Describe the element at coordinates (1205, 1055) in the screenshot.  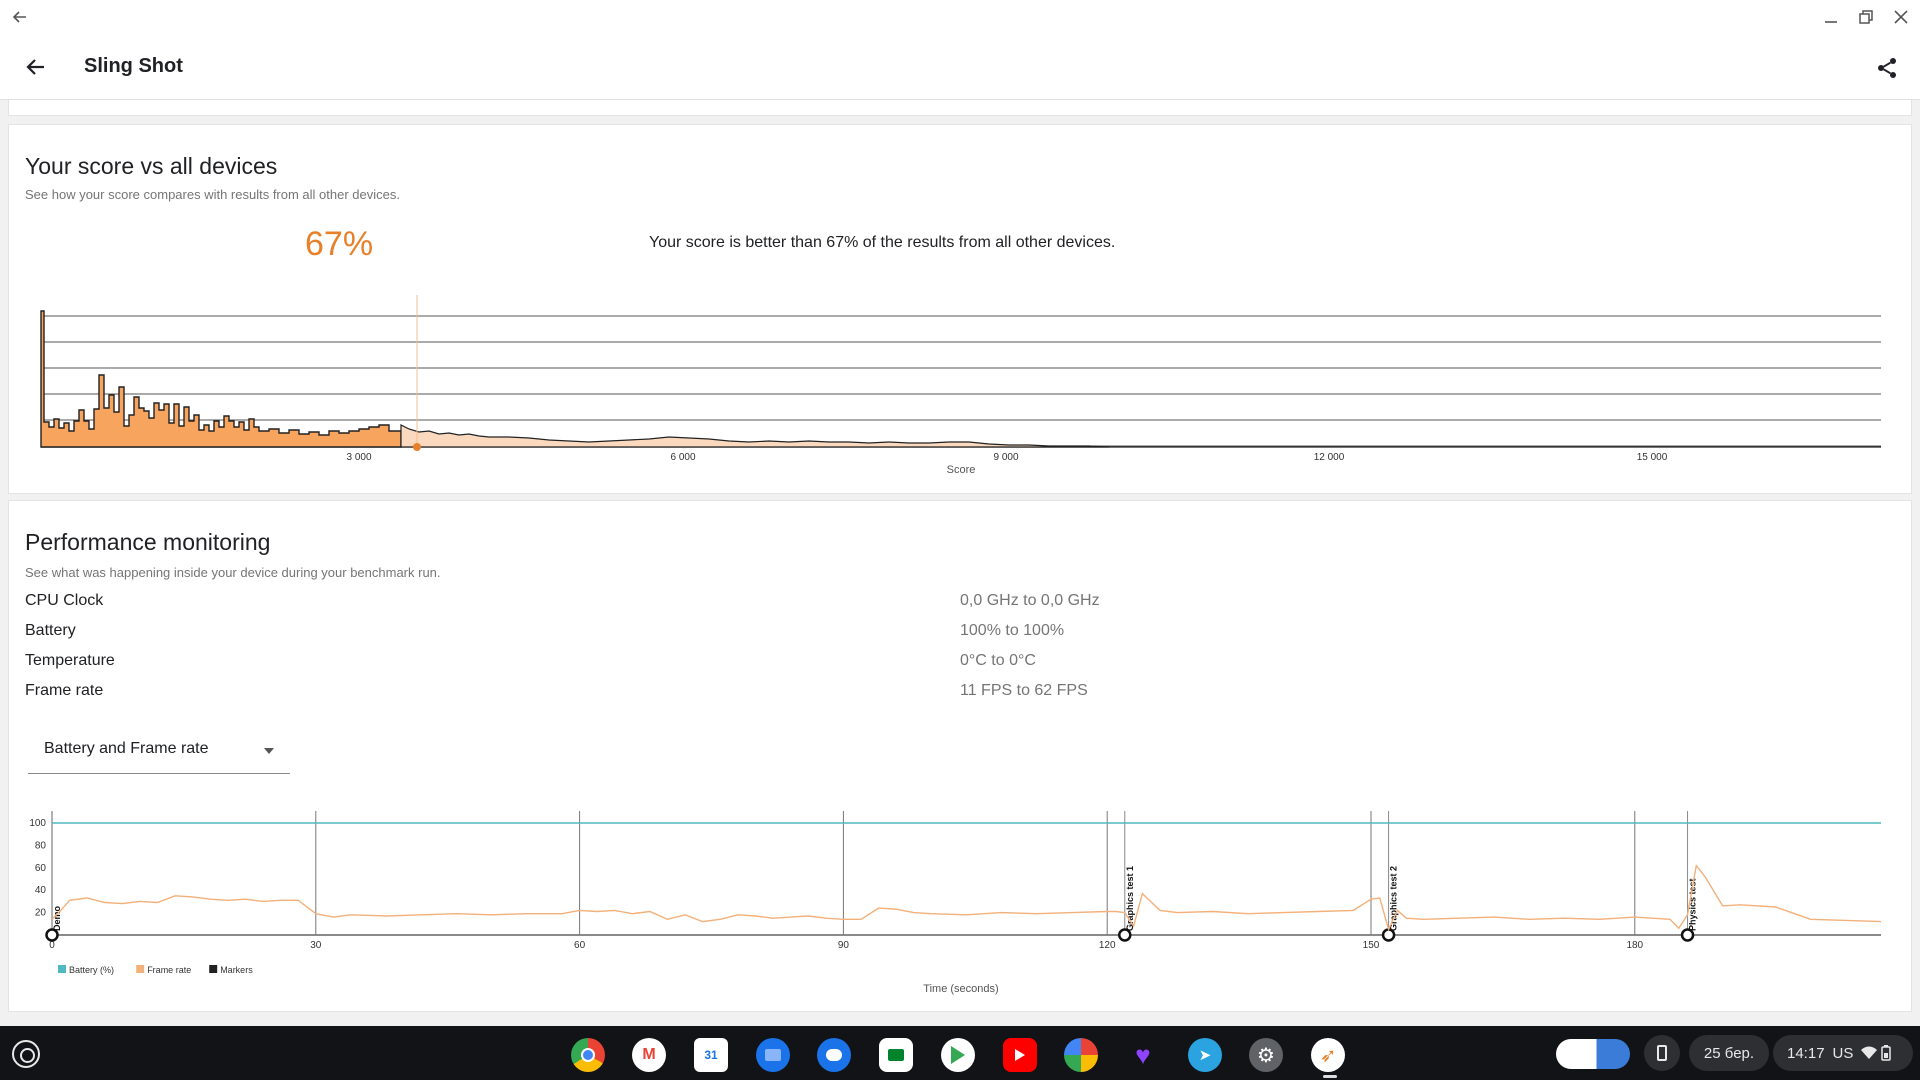
I see `telegram-icon: ➤` at that location.